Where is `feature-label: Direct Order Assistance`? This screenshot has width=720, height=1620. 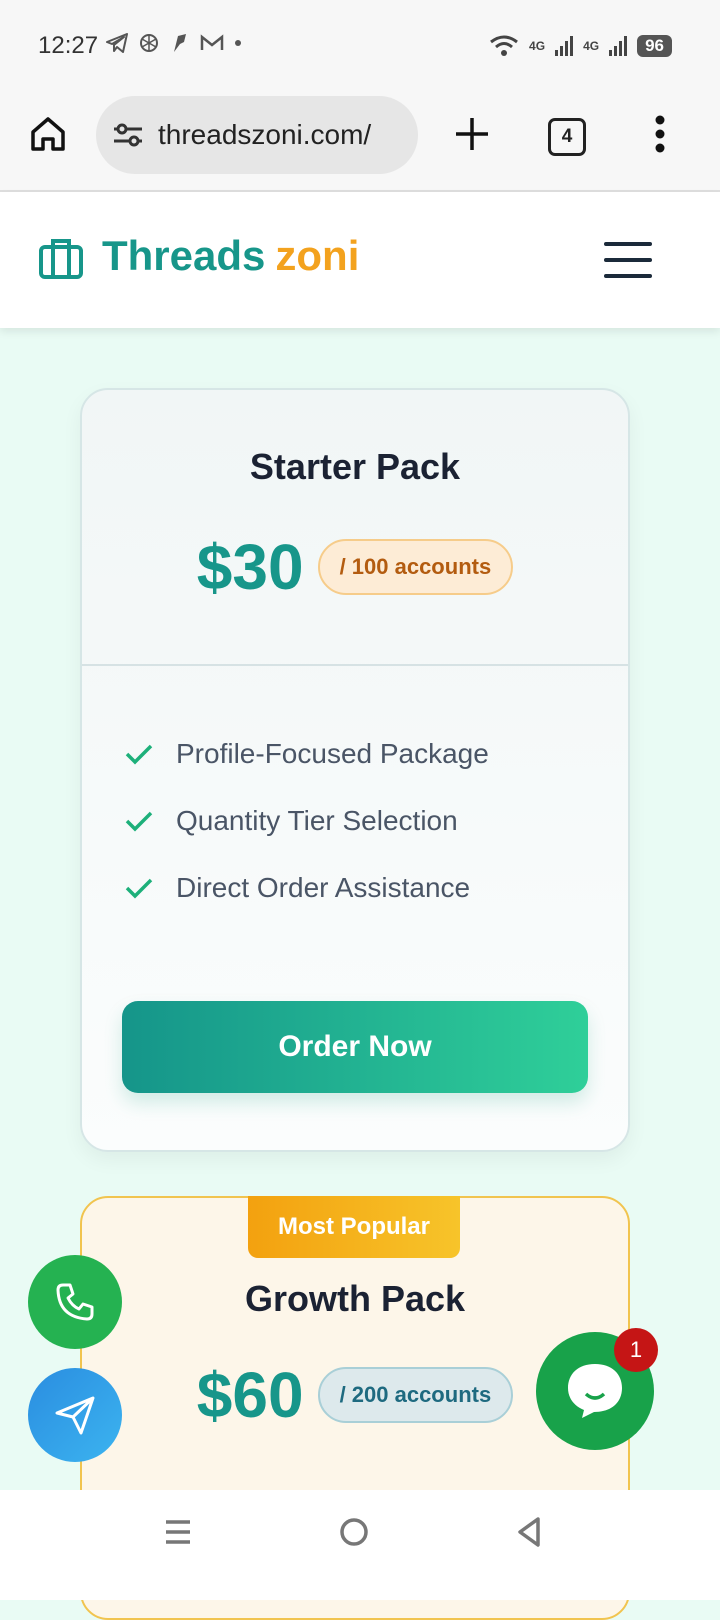 feature-label: Direct Order Assistance is located at coordinates (323, 887).